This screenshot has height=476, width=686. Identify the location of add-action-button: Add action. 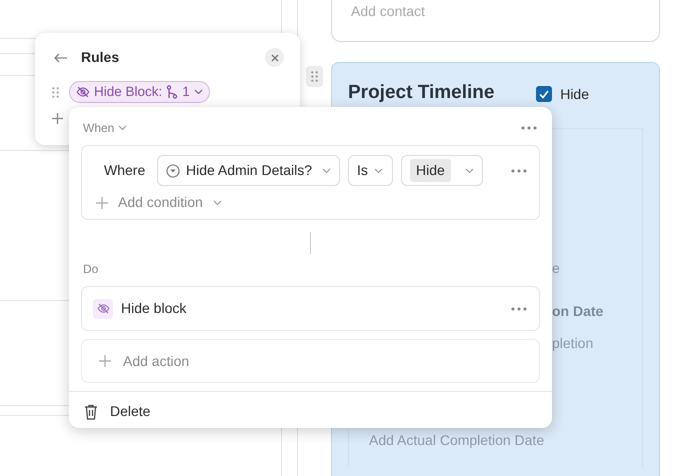
(310, 361).